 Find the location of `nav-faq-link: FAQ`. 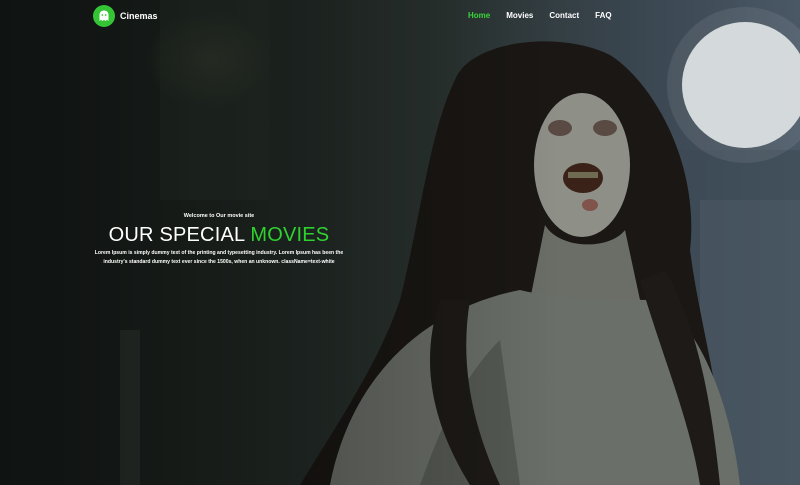

nav-faq-link: FAQ is located at coordinates (603, 15).